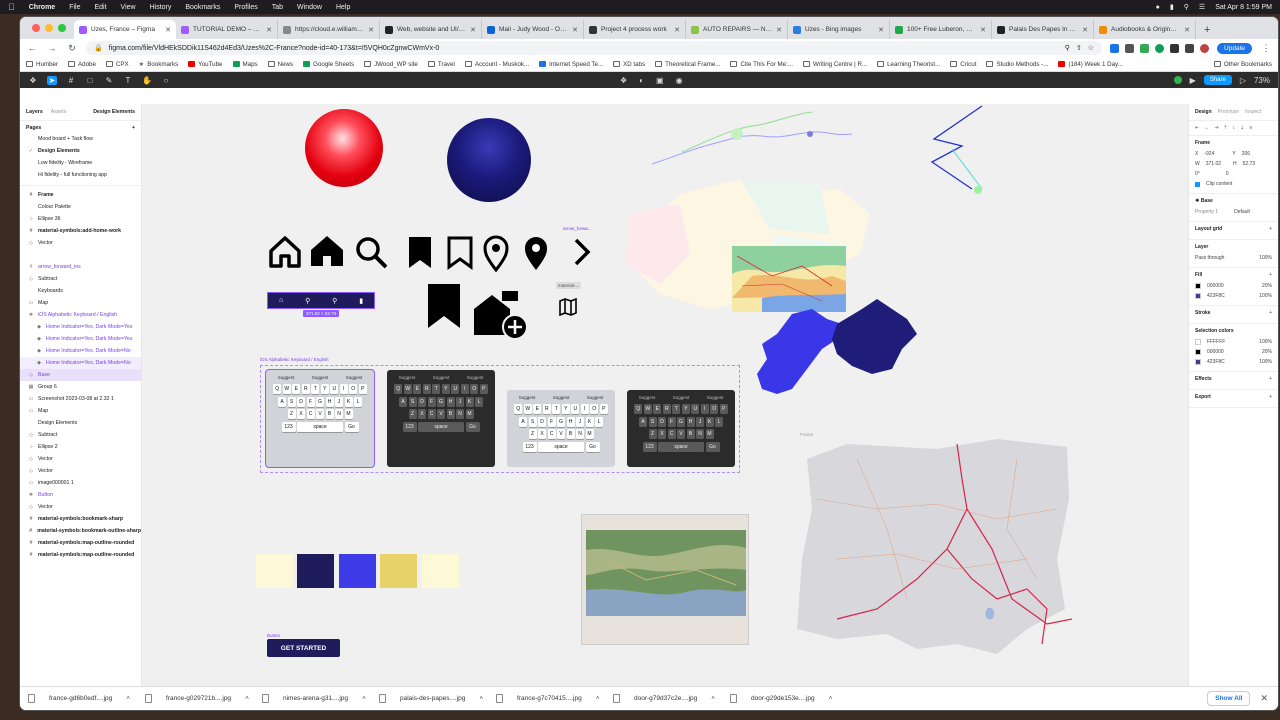  Describe the element at coordinates (329, 414) in the screenshot. I see `key: B` at that location.